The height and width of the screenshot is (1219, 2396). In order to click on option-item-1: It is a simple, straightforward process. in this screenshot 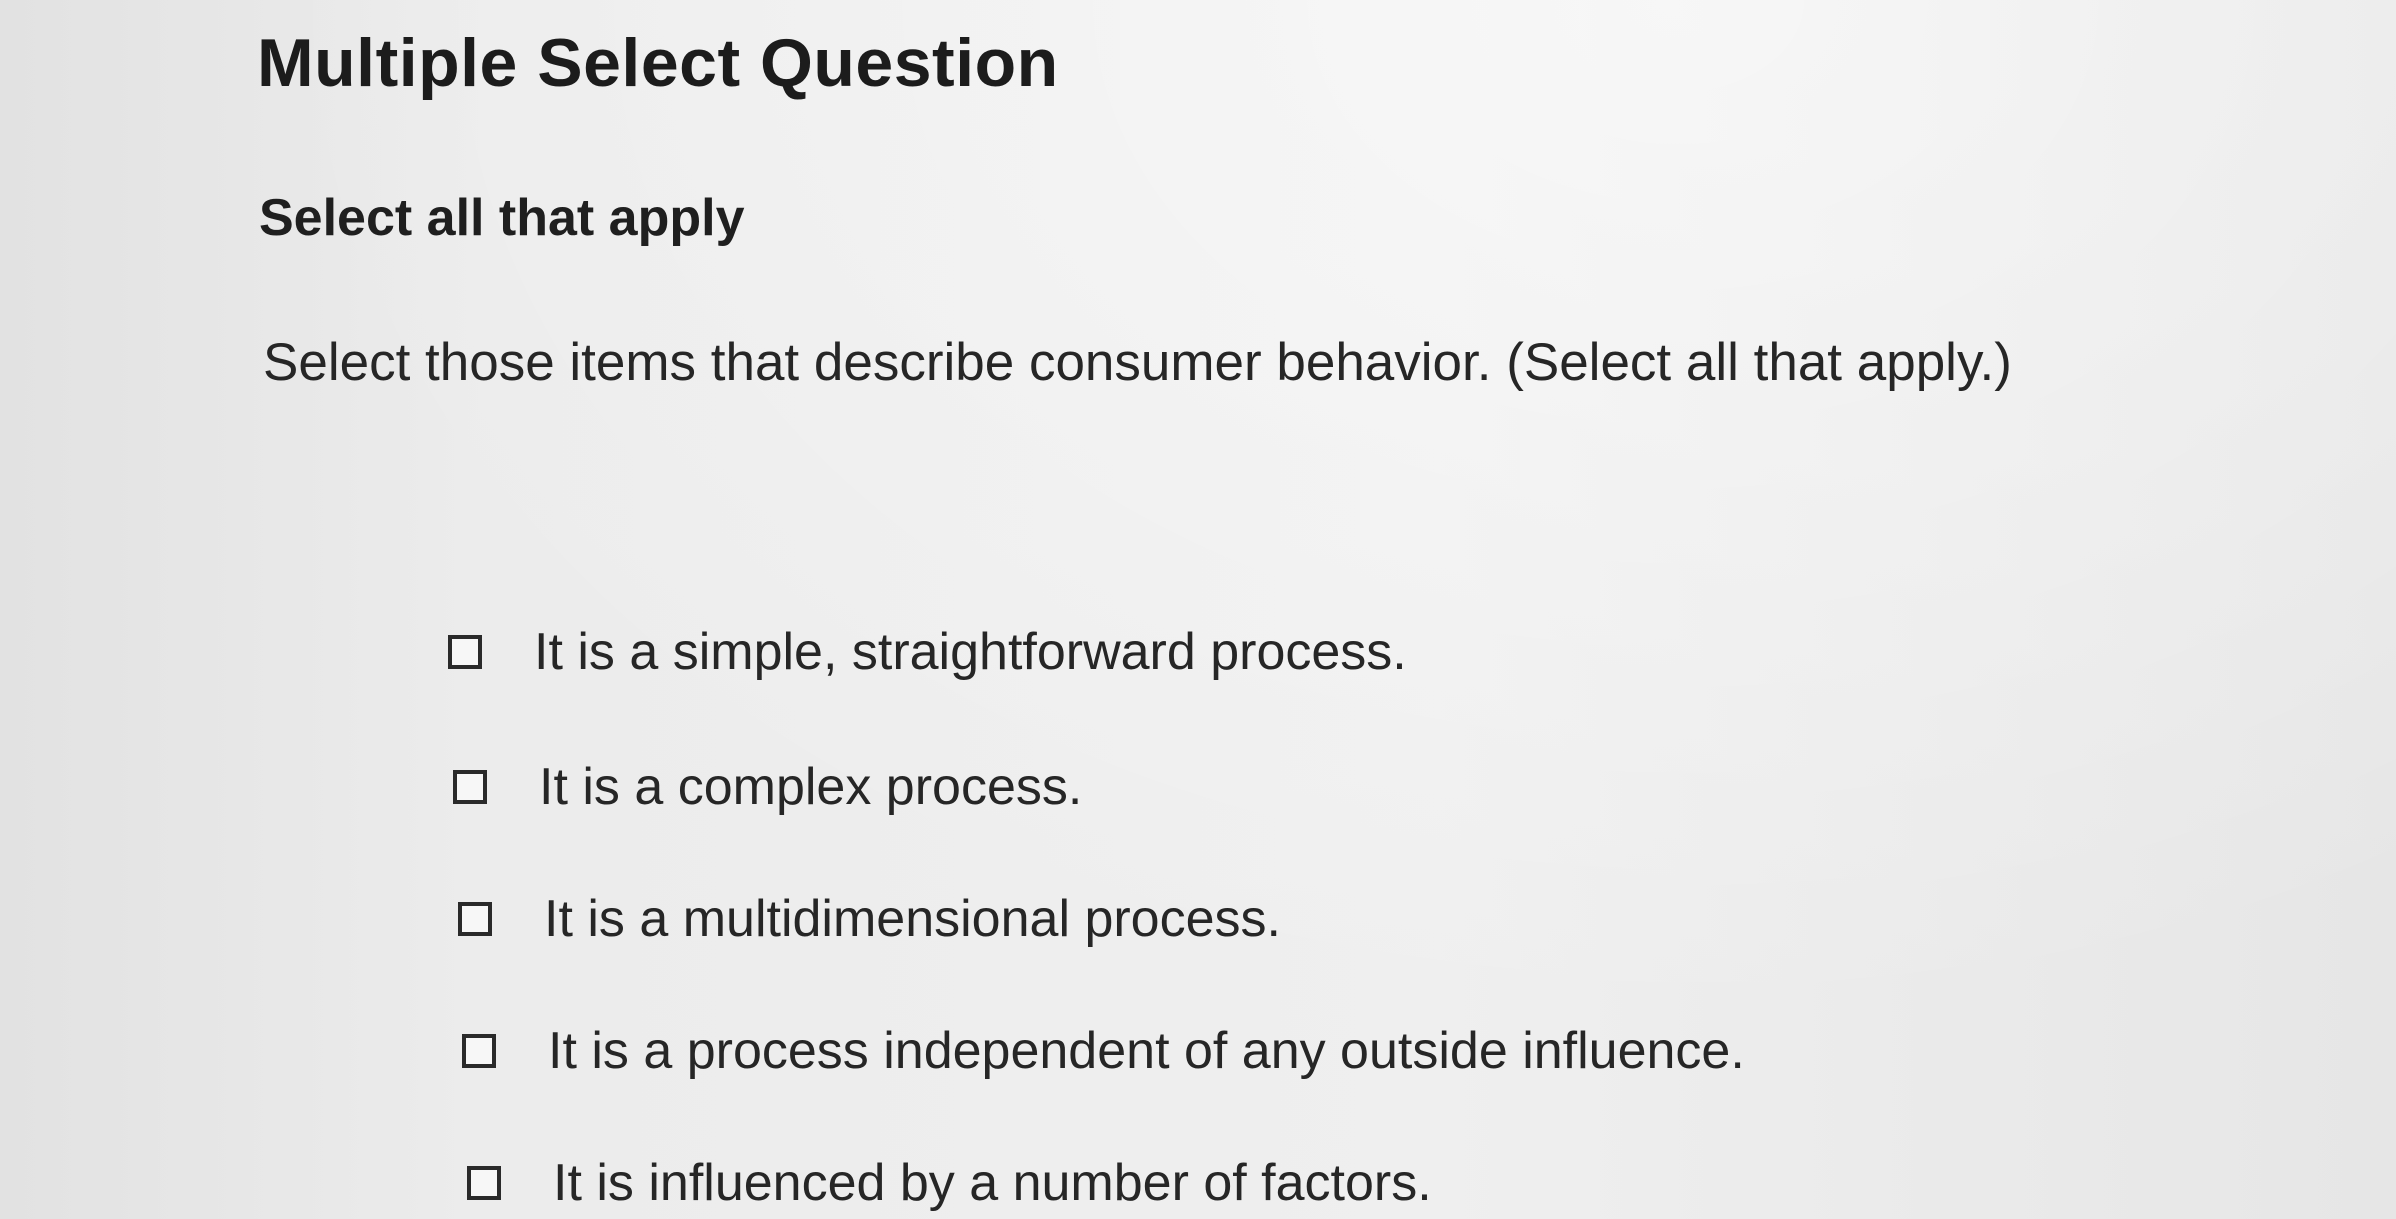, I will do `click(927, 652)`.